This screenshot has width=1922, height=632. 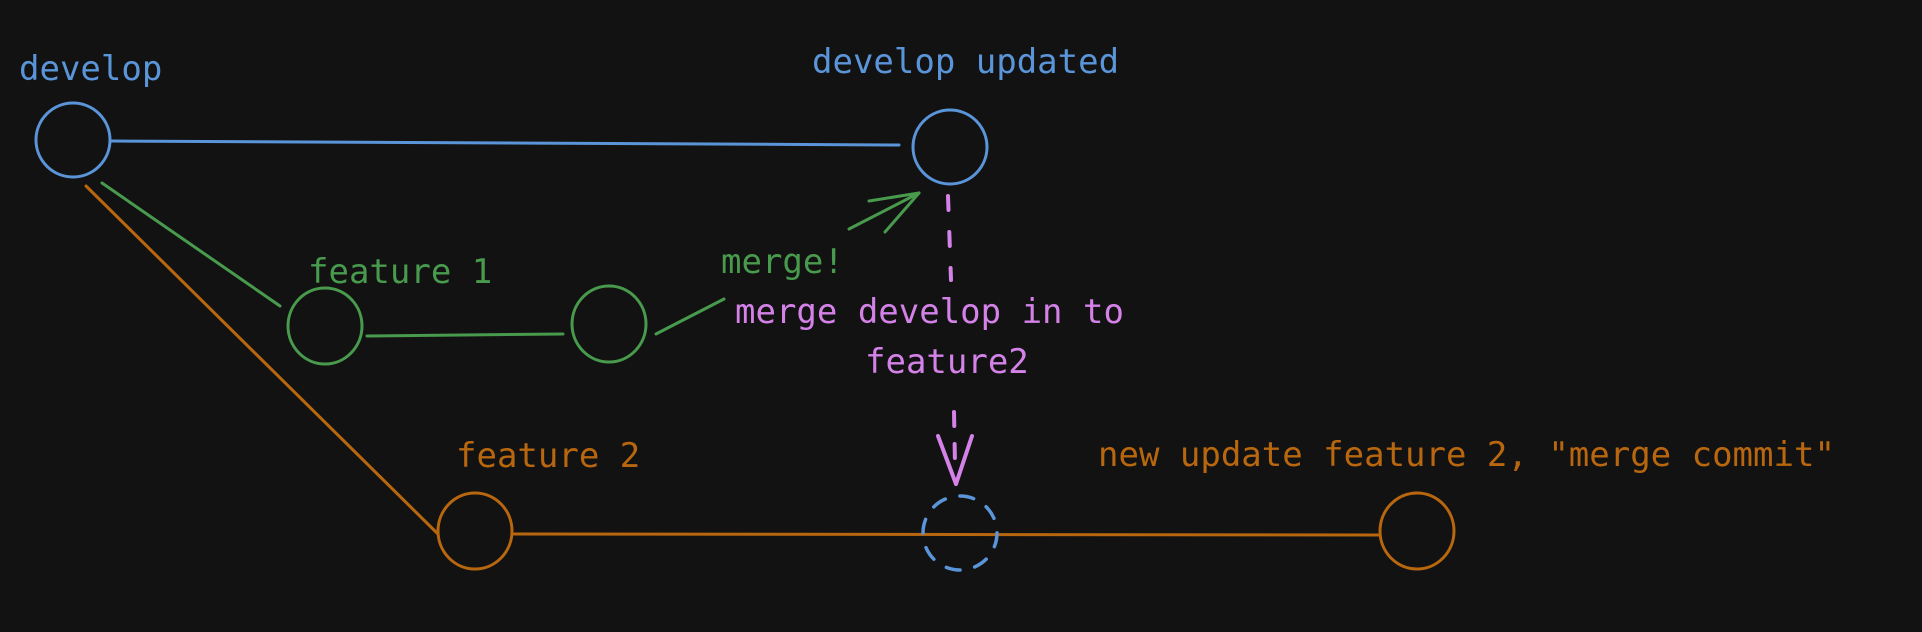 I want to click on label-merge-develop-line2: feature2, so click(x=947, y=362).